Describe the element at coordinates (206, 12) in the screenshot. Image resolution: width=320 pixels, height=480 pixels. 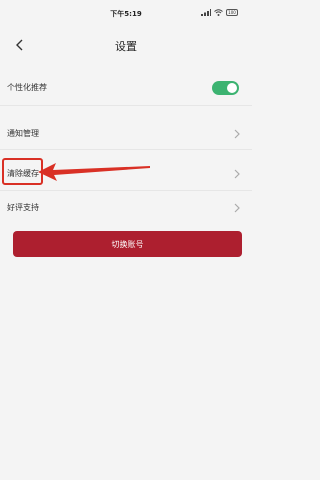
I see `signal-icon` at that location.